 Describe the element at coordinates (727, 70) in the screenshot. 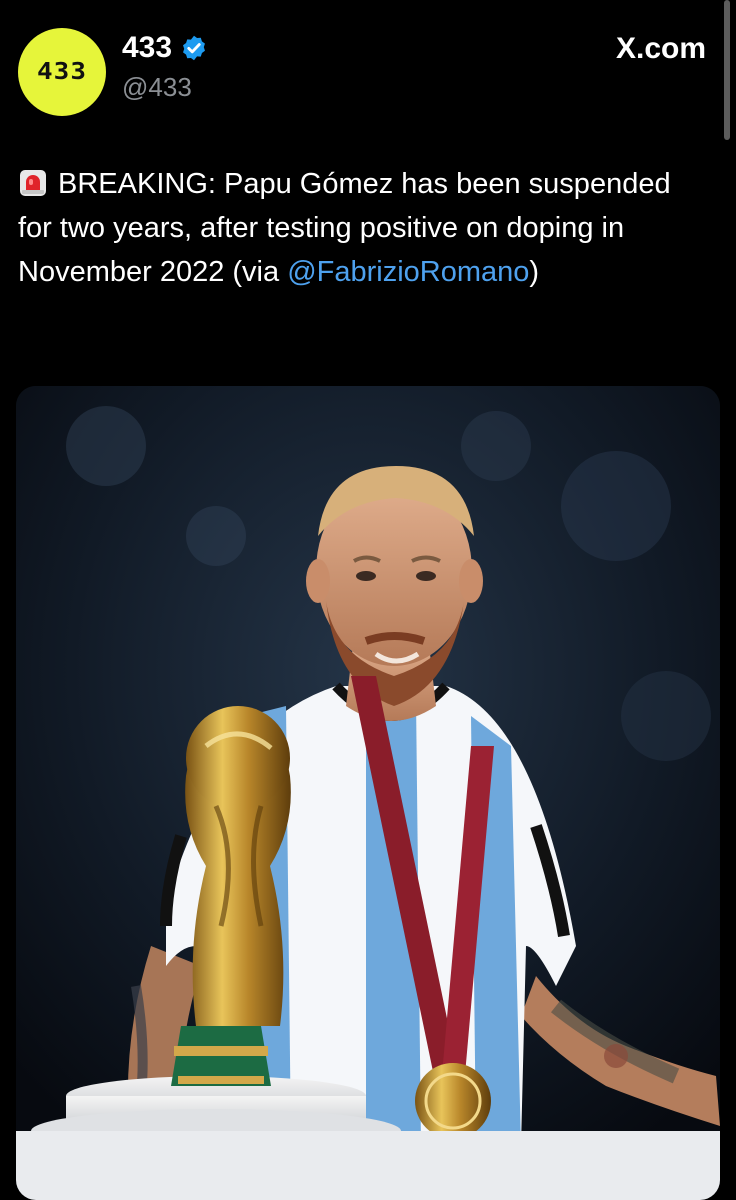

I see `scrollbar` at that location.